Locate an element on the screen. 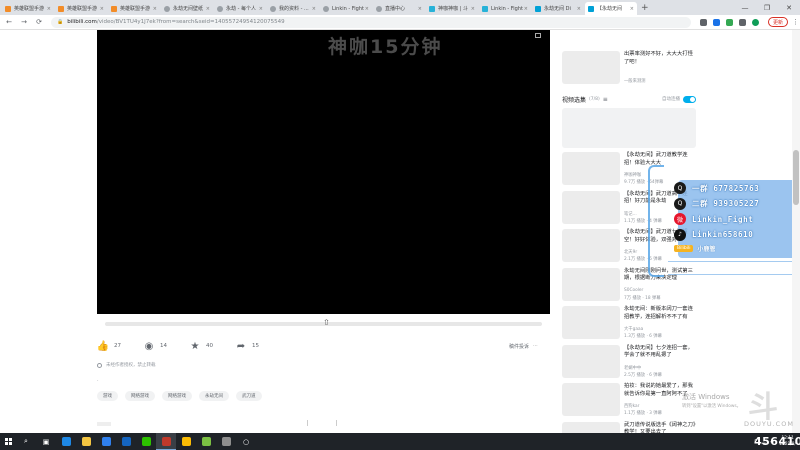 Image resolution: width=800 pixels, height=450 pixels. thumb-up-button: 👍 27 is located at coordinates (109, 346).